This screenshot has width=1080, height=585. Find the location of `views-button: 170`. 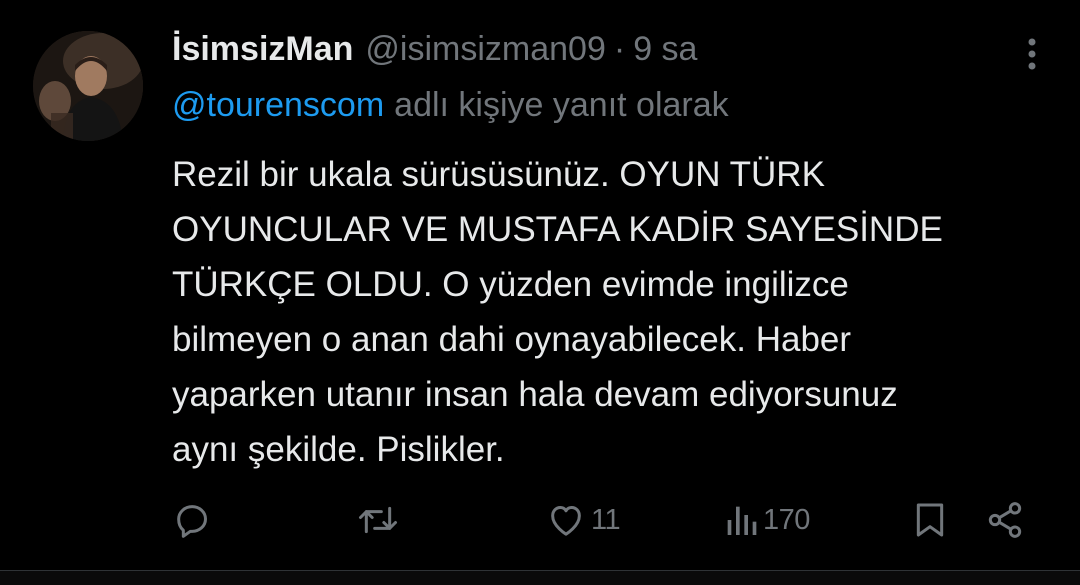

views-button: 170 is located at coordinates (766, 520).